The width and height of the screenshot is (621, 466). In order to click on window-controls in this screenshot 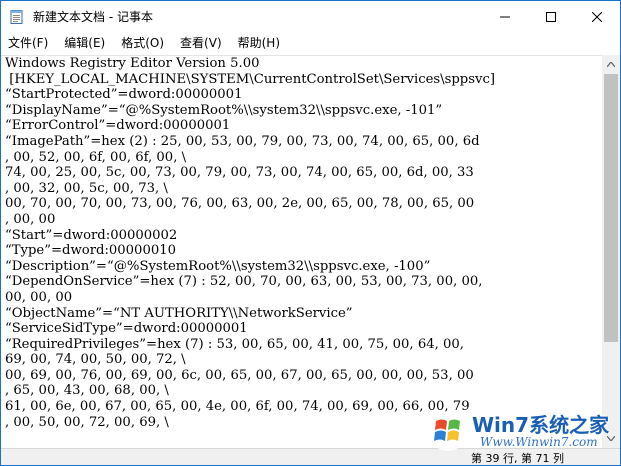, I will do `click(551, 16)`.